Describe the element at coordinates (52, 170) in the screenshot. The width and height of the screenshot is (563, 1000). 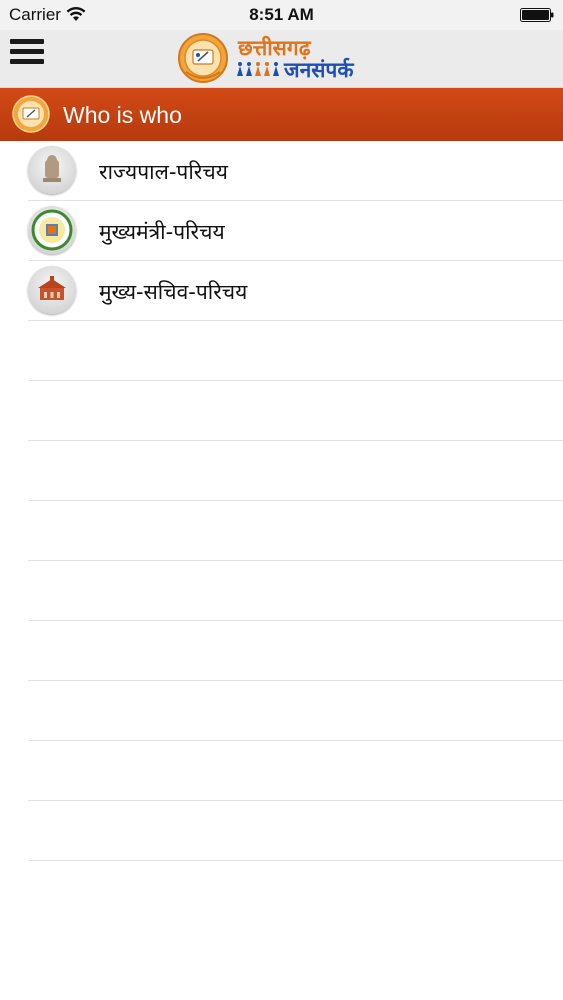
I see `emblem-icon` at that location.